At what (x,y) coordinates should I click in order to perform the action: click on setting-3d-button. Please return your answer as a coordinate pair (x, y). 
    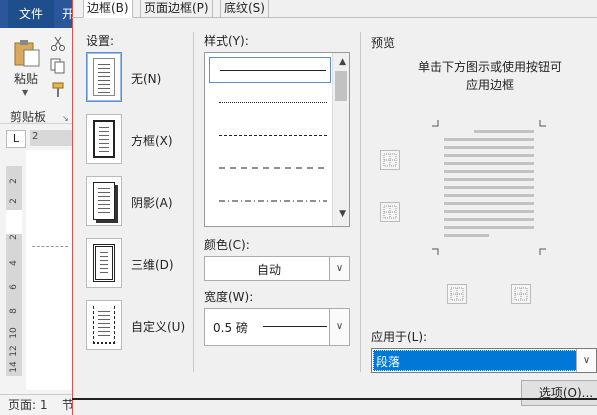
    Looking at the image, I should click on (104, 263).